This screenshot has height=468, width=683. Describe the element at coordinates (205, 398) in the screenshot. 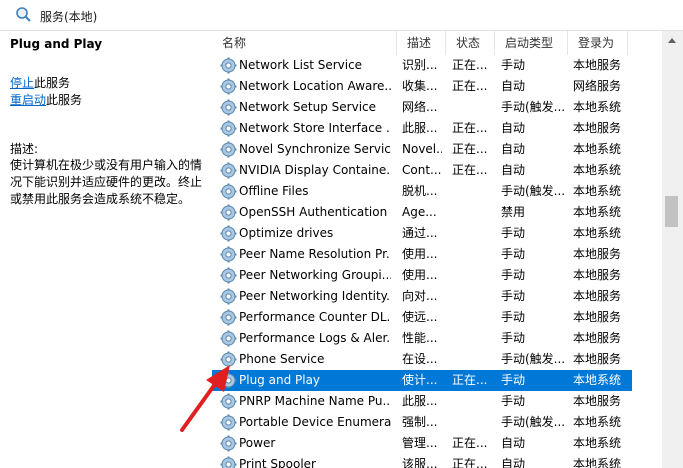

I see `annotation-arrow-icon` at that location.